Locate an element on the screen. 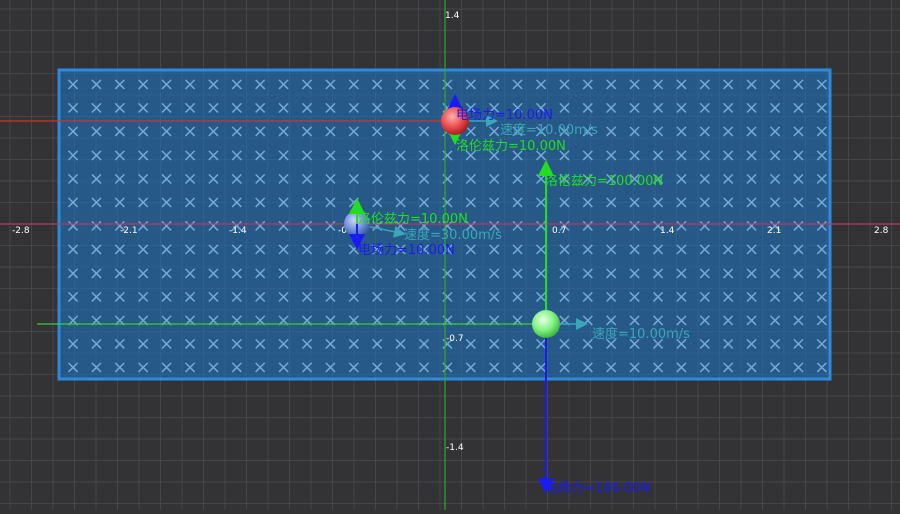  electric-force-label: 电场力=10.00N is located at coordinates (504, 115).